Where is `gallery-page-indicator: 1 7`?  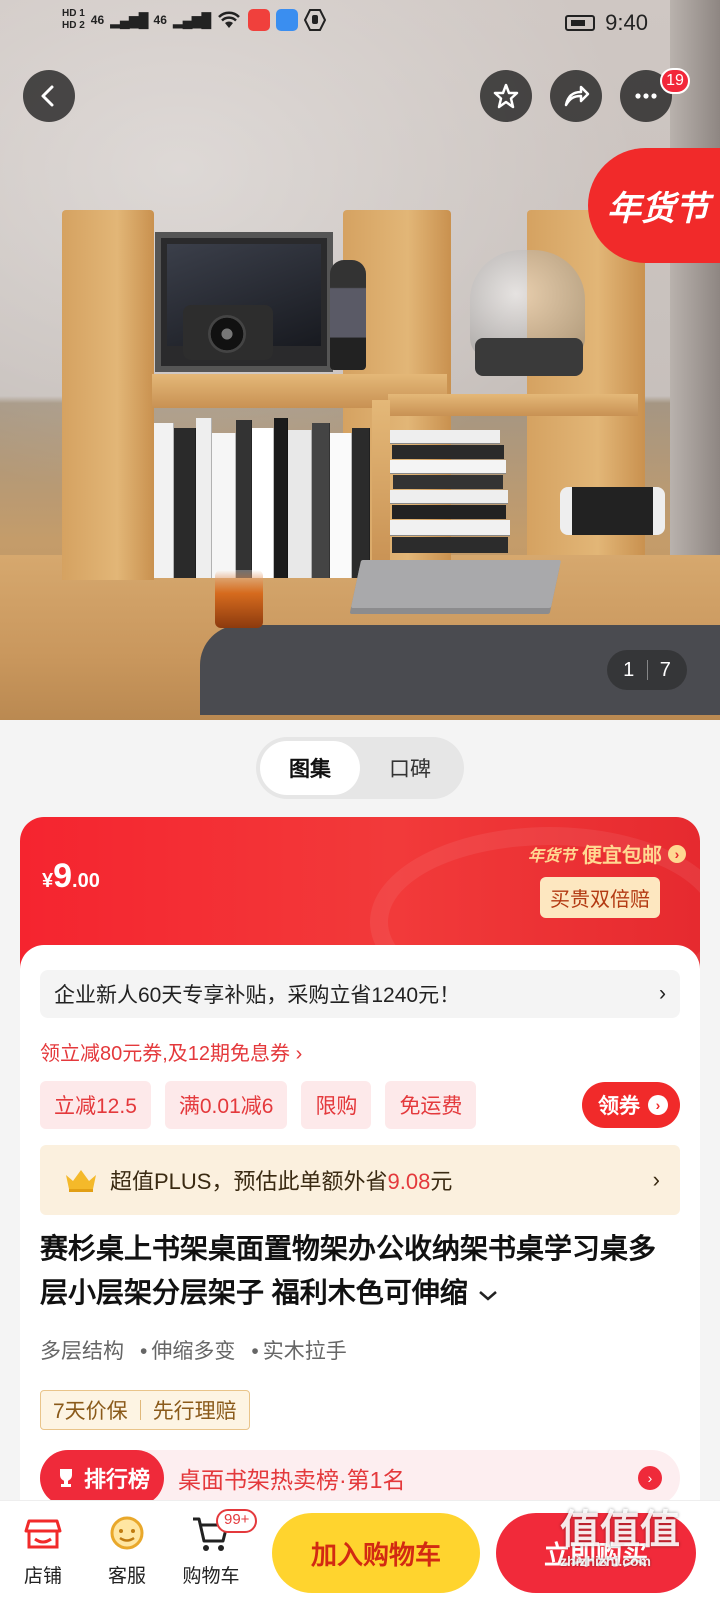 gallery-page-indicator: 1 7 is located at coordinates (647, 670).